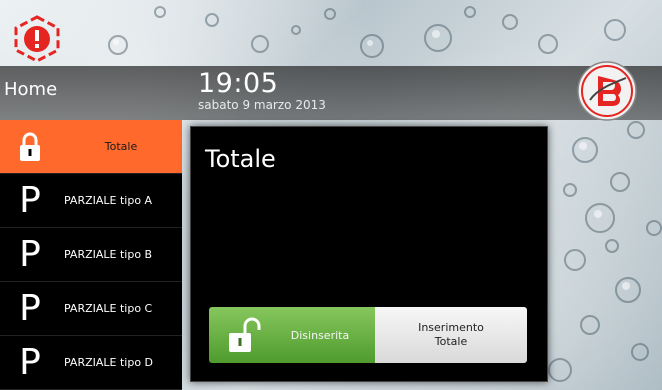 This screenshot has height=390, width=662. I want to click on brand-logo-icon, so click(607, 91).